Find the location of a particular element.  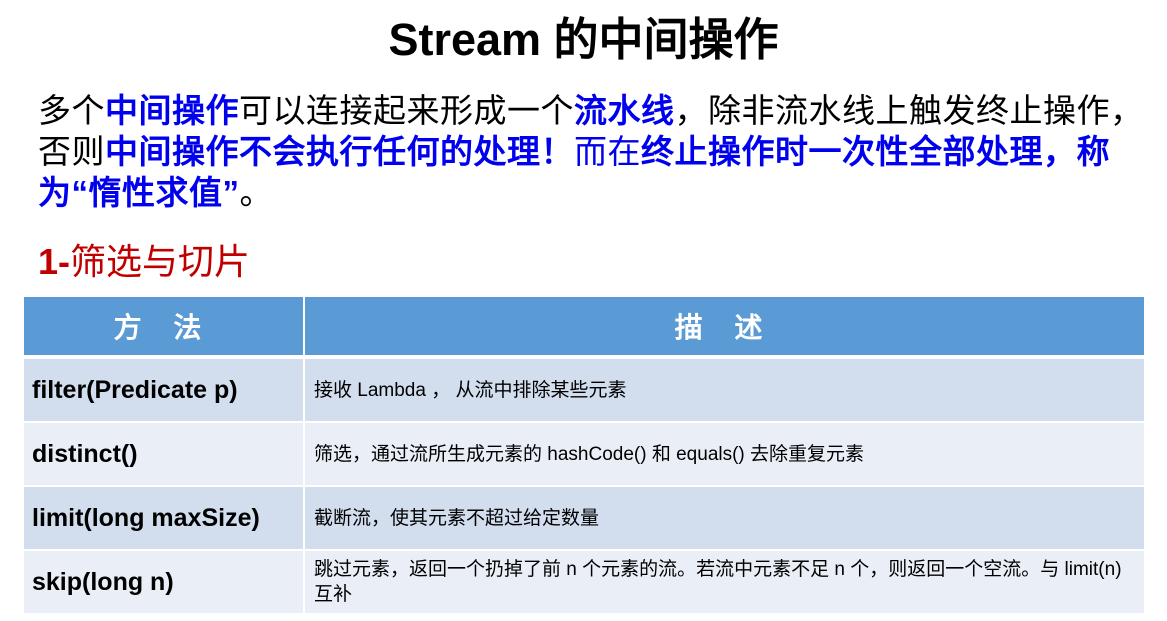

para-run-highlight: 流水线 is located at coordinates (624, 110).